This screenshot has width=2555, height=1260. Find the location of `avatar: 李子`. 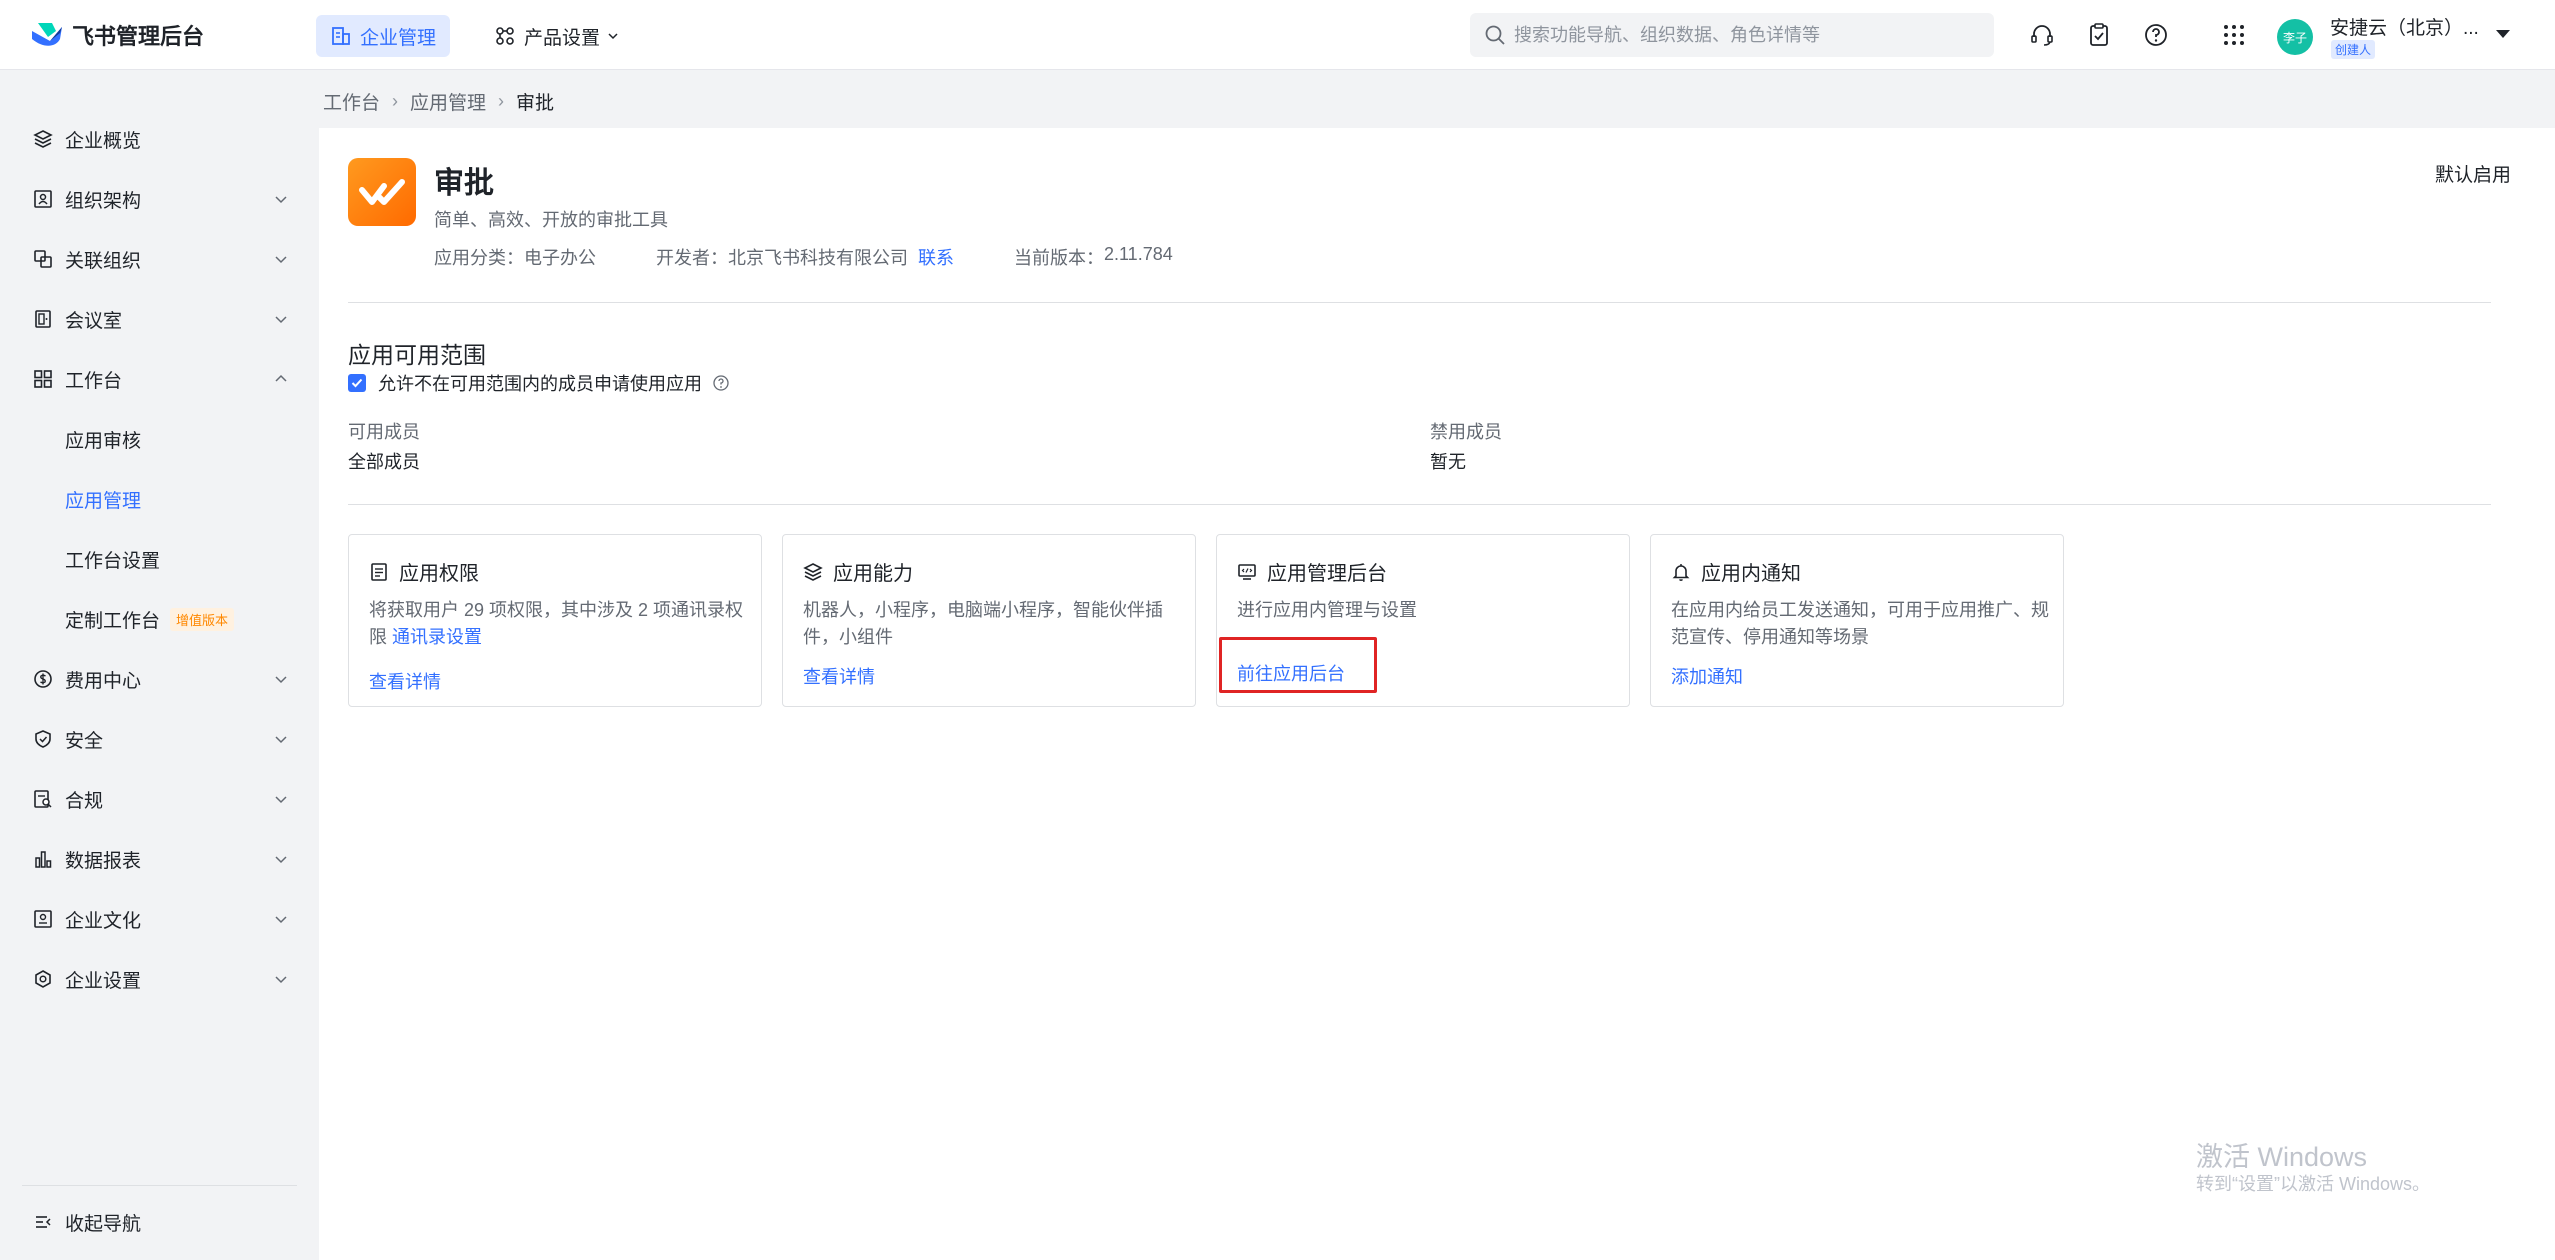

avatar: 李子 is located at coordinates (2295, 37).